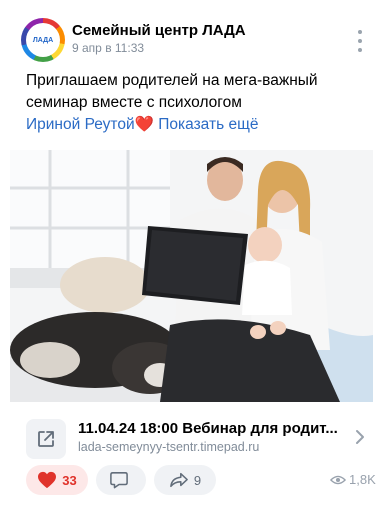  What do you see at coordinates (69, 480) in the screenshot?
I see `like-count: 33` at bounding box center [69, 480].